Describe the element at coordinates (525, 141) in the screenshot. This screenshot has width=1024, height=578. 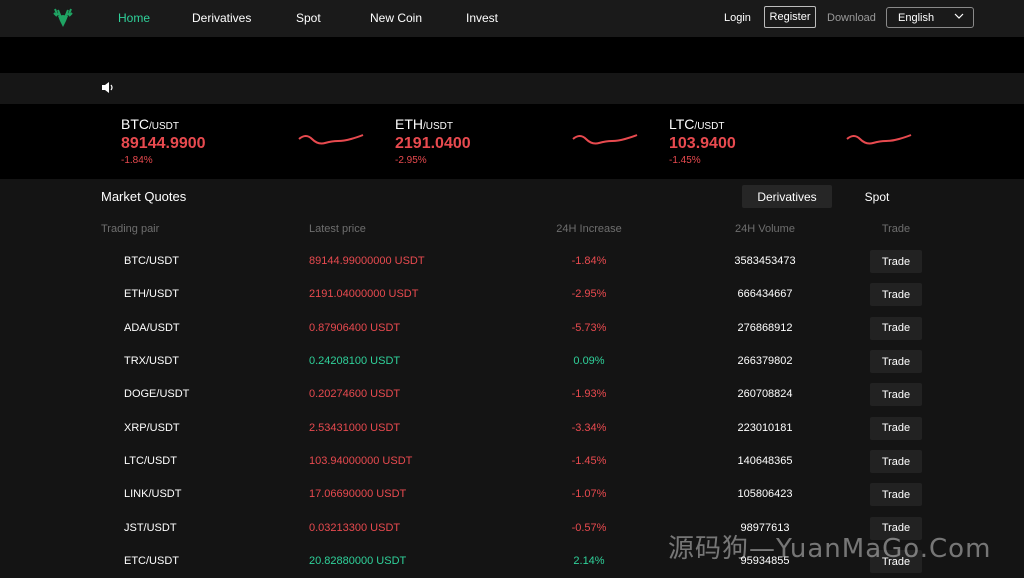
I see `ticker-card-eth: ETH/USDT 2191.0400 -2.95%` at that location.